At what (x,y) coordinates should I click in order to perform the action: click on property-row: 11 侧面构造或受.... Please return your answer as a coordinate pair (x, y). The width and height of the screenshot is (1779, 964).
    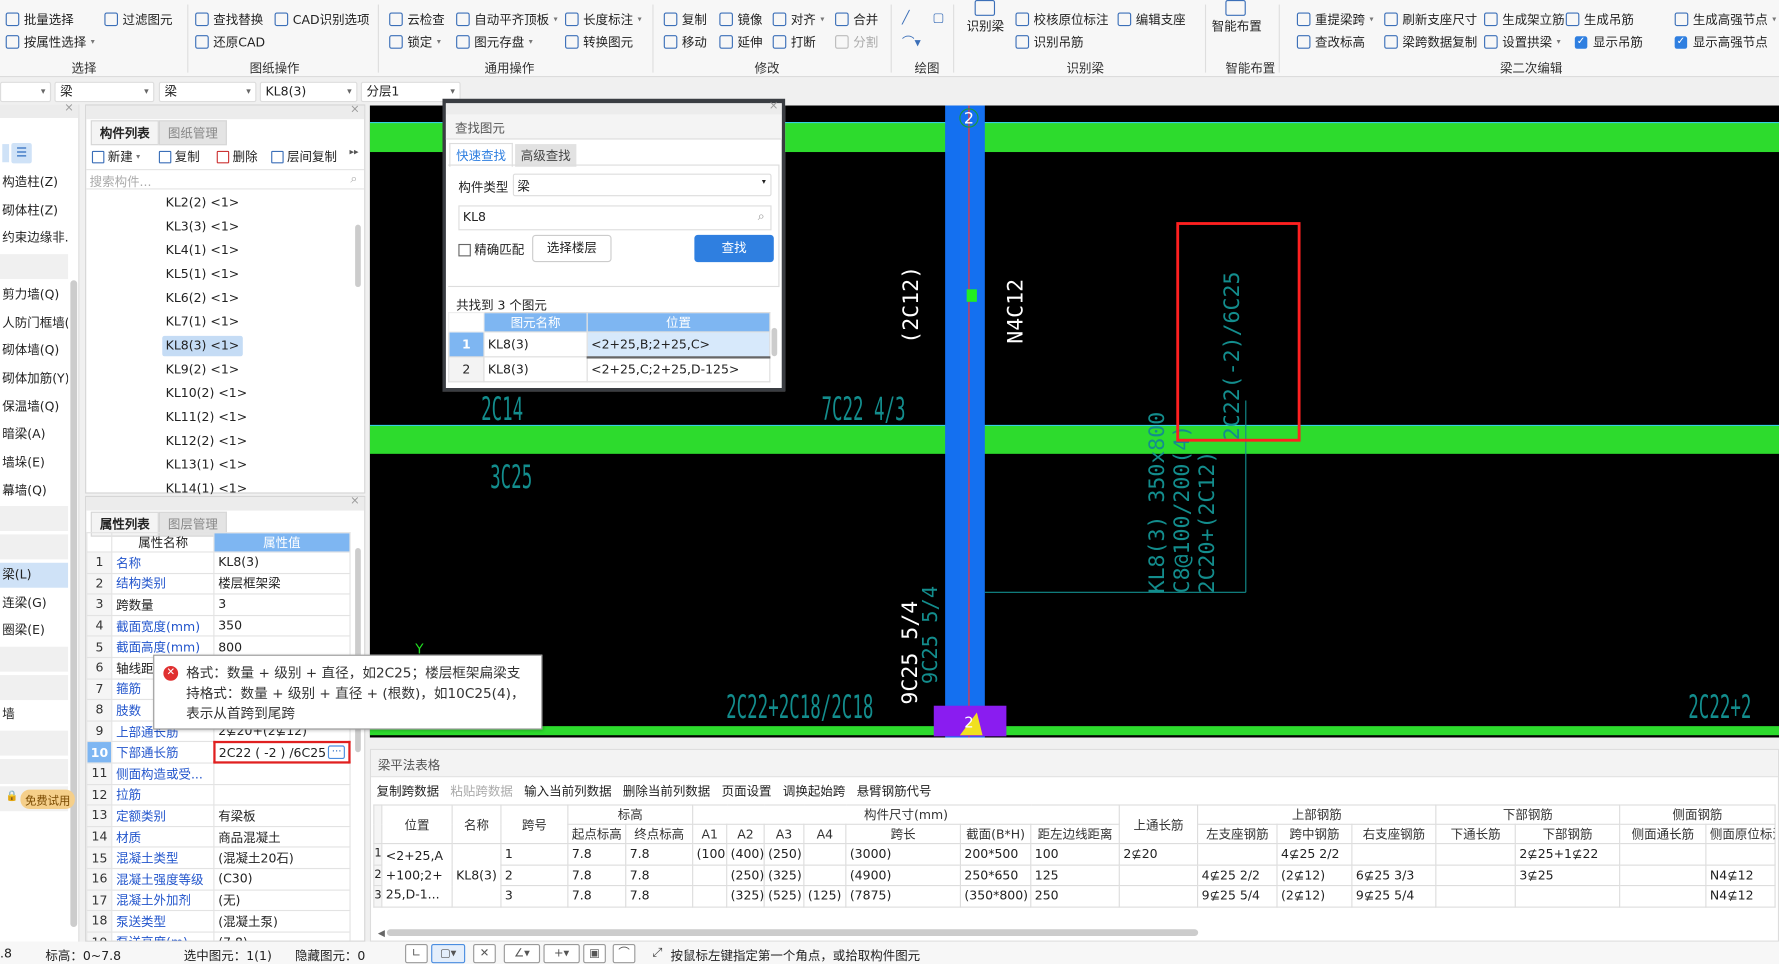
    Looking at the image, I should click on (218, 773).